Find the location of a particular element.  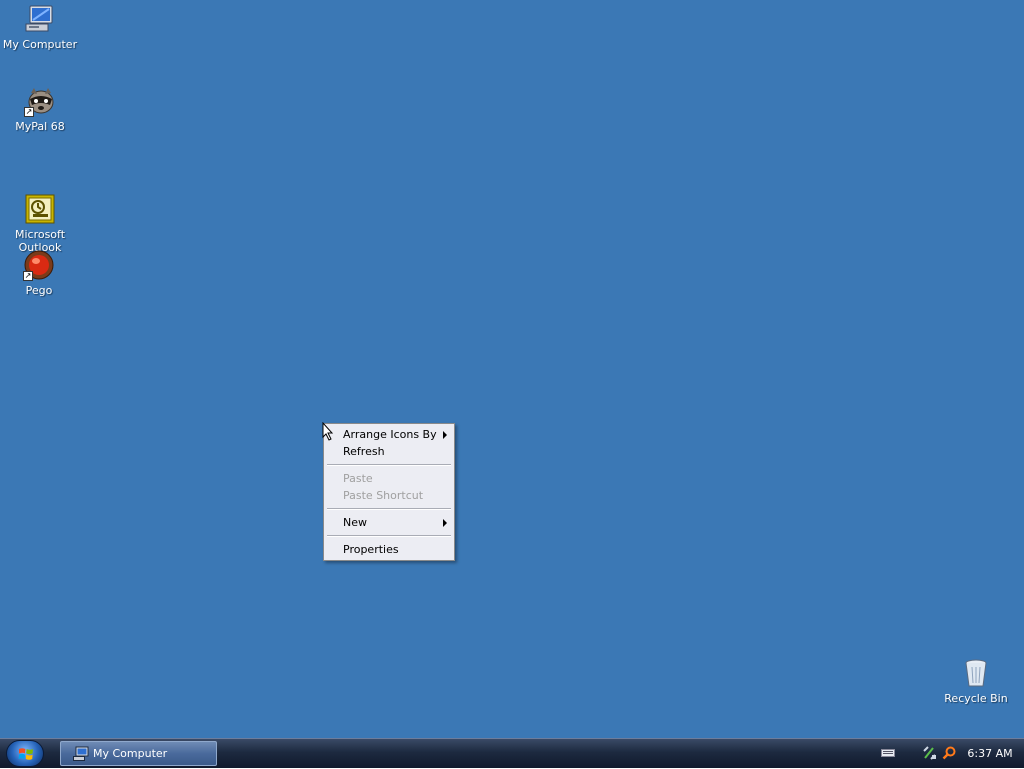

desktop-icon-my-computer: My Computer is located at coordinates (40, 27).